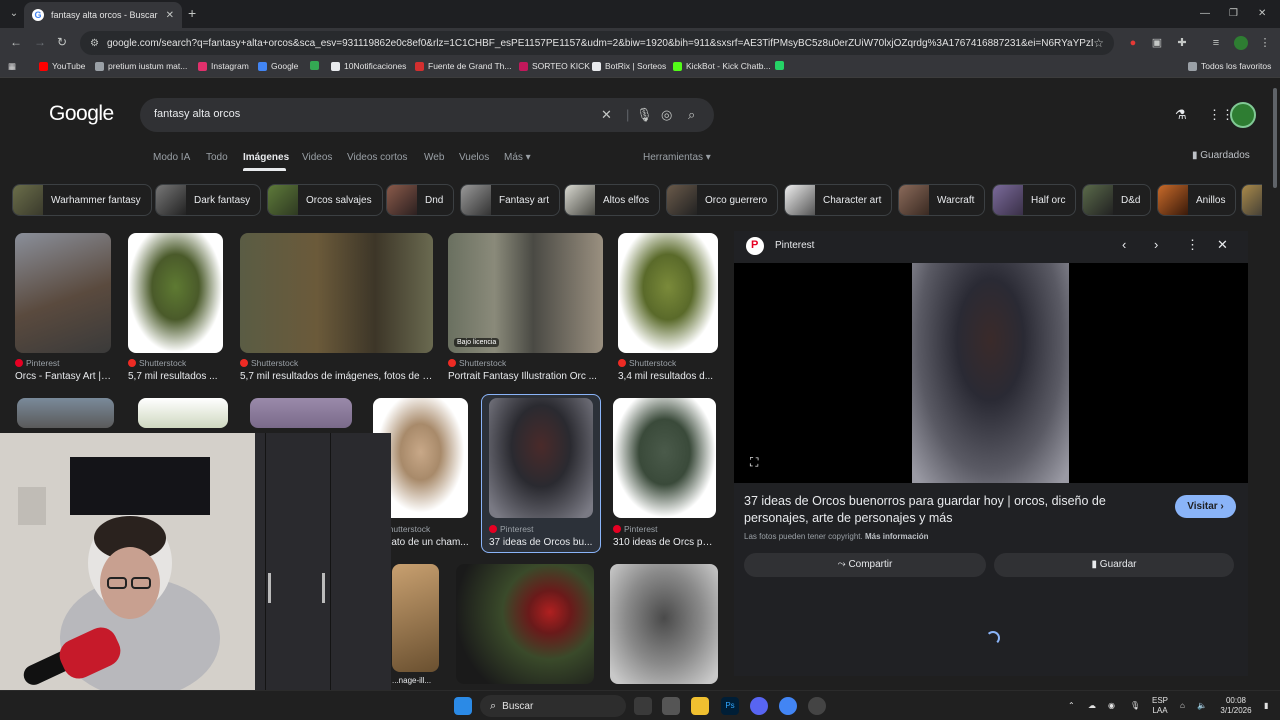 The height and width of the screenshot is (720, 1280). Describe the element at coordinates (554, 66) in the screenshot. I see `bookmark-sorteo-kick: SORTEO KICK` at that location.